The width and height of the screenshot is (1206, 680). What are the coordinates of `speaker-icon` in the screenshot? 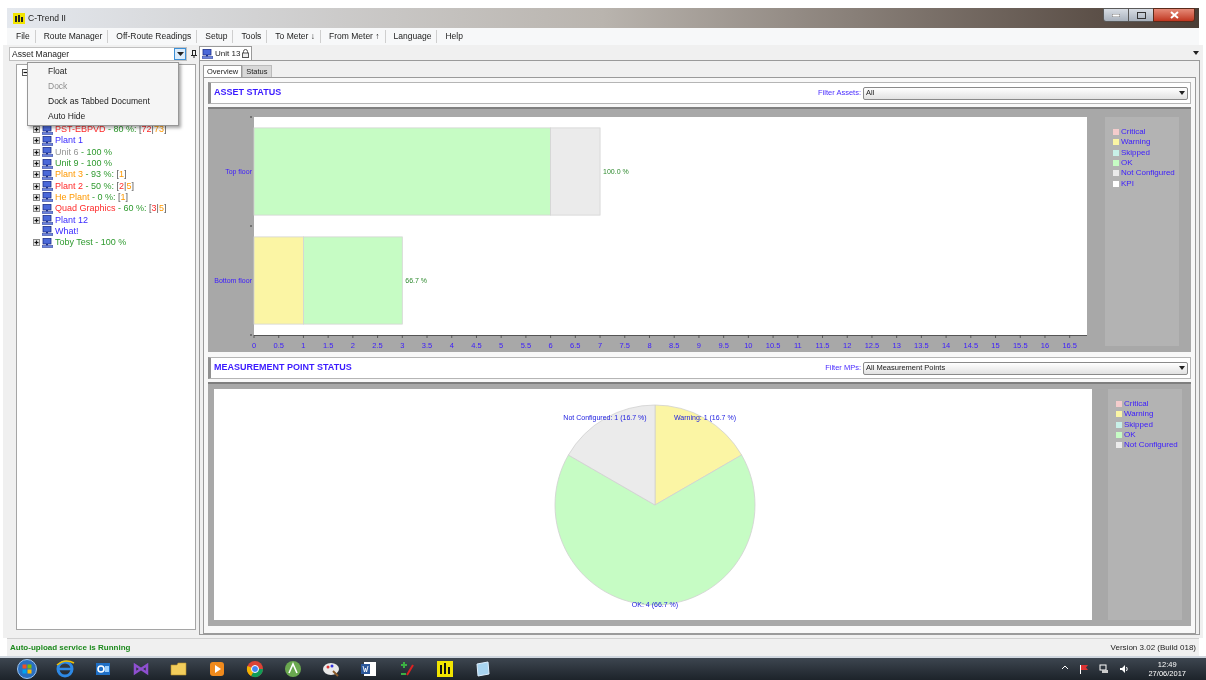 It's located at (1124, 669).